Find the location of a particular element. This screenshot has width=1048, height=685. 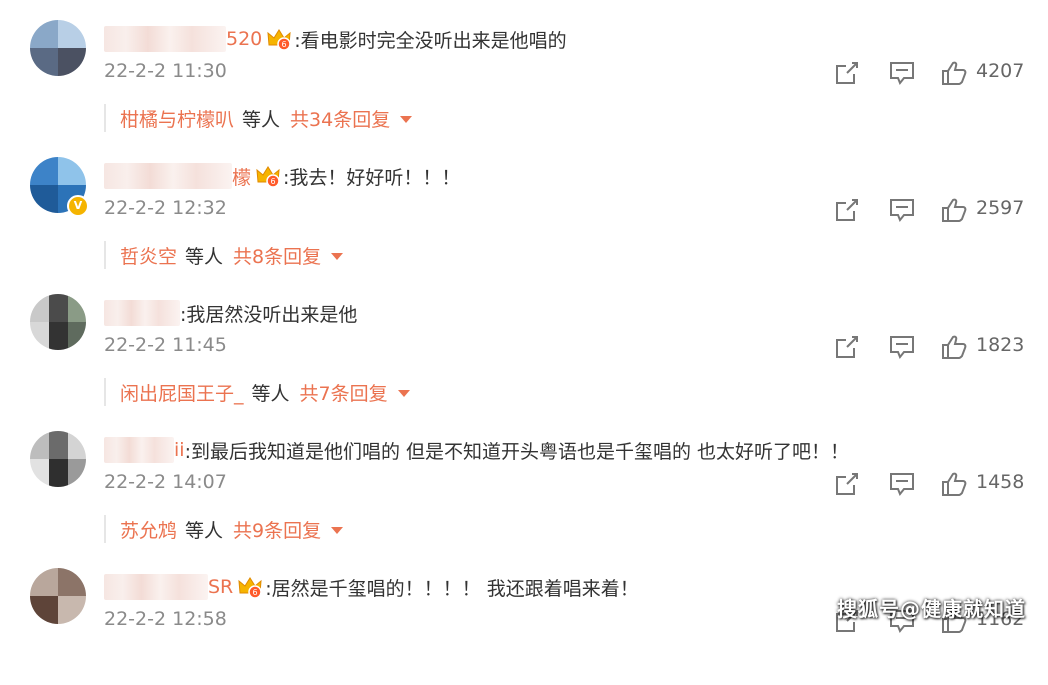

reply-user-link: 苏允鸩 is located at coordinates (148, 529).